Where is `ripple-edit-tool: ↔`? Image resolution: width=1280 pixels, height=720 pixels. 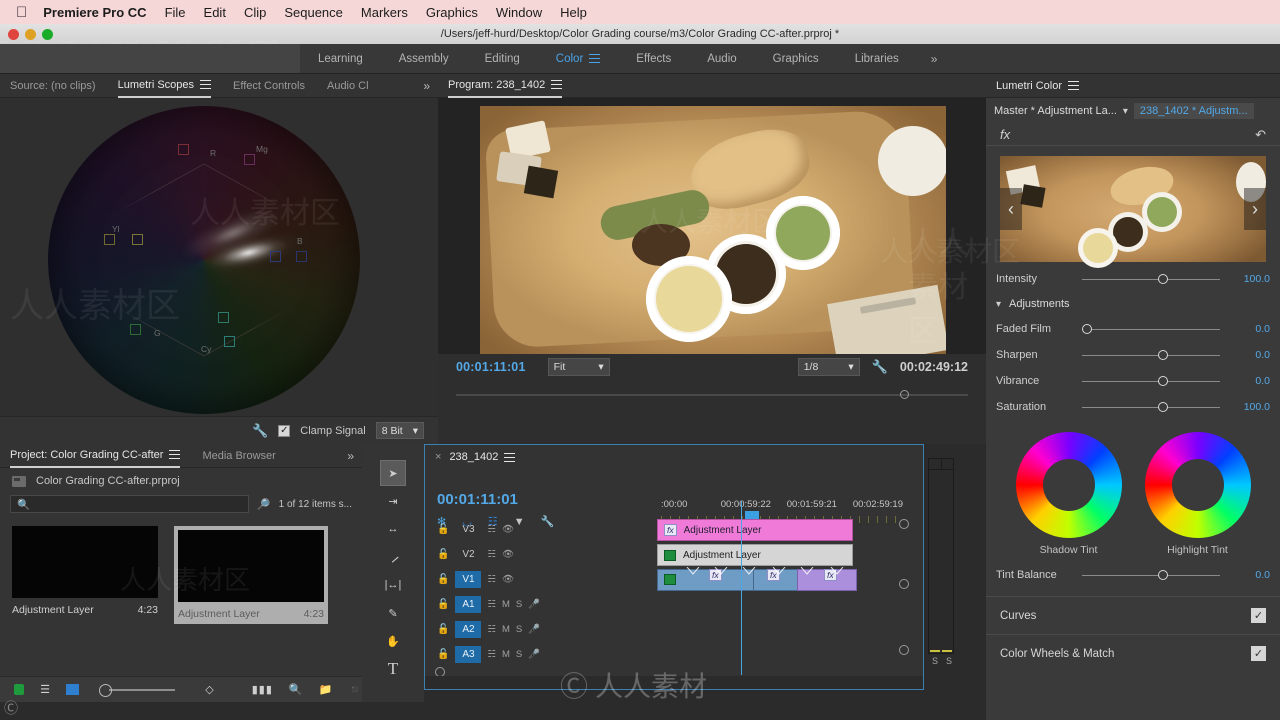
ripple-edit-tool: ↔ is located at coordinates (393, 529).